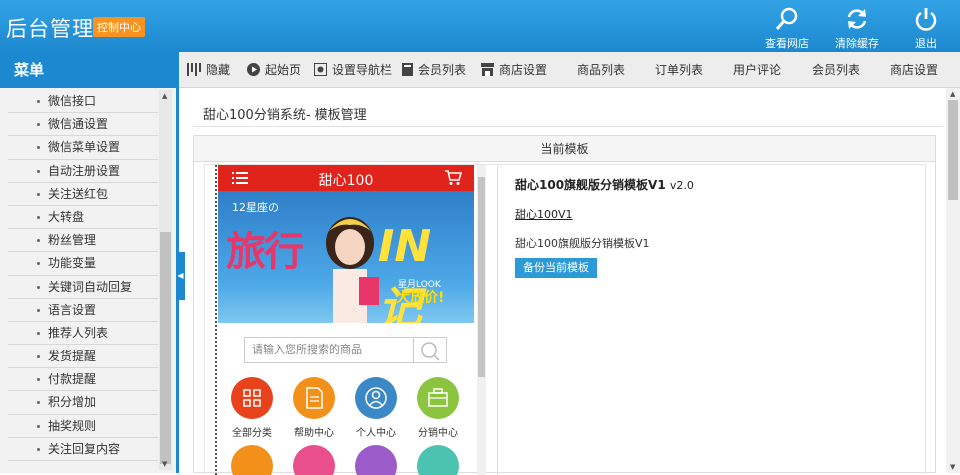 Image resolution: width=960 pixels, height=475 pixels. What do you see at coordinates (857, 27) in the screenshot?
I see `clear-cache-button: 清除缓存` at bounding box center [857, 27].